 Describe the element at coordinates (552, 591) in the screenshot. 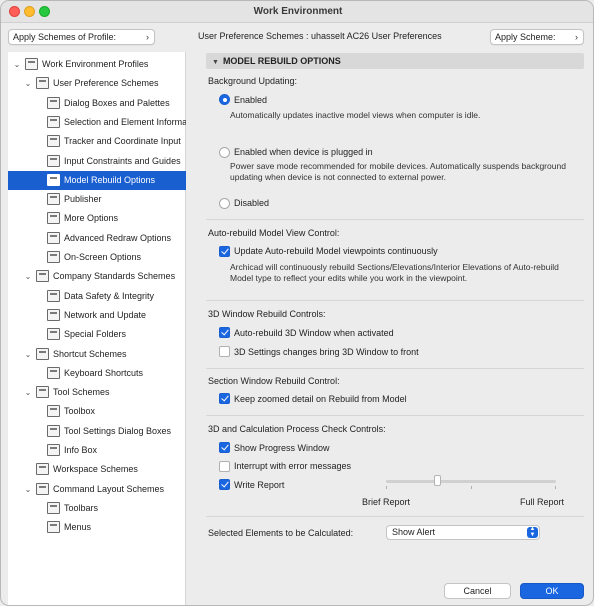

I see `ok-button: OK` at that location.